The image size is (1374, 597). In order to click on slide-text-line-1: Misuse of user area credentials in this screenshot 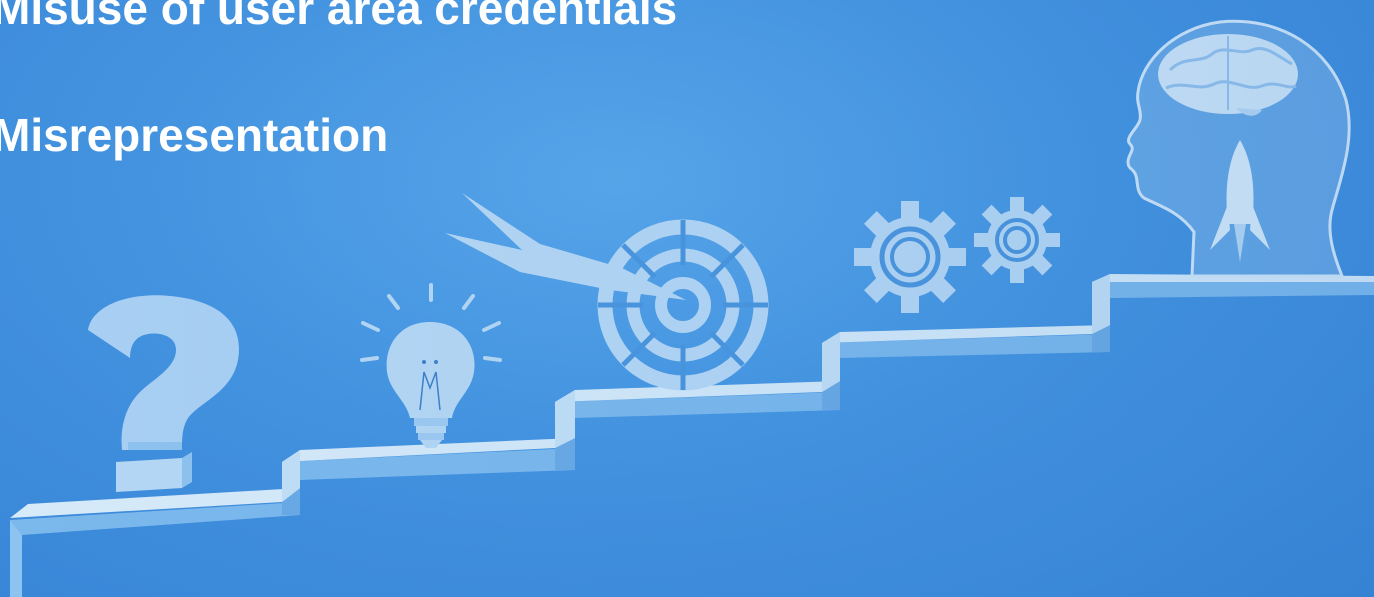, I will do `click(339, 17)`.